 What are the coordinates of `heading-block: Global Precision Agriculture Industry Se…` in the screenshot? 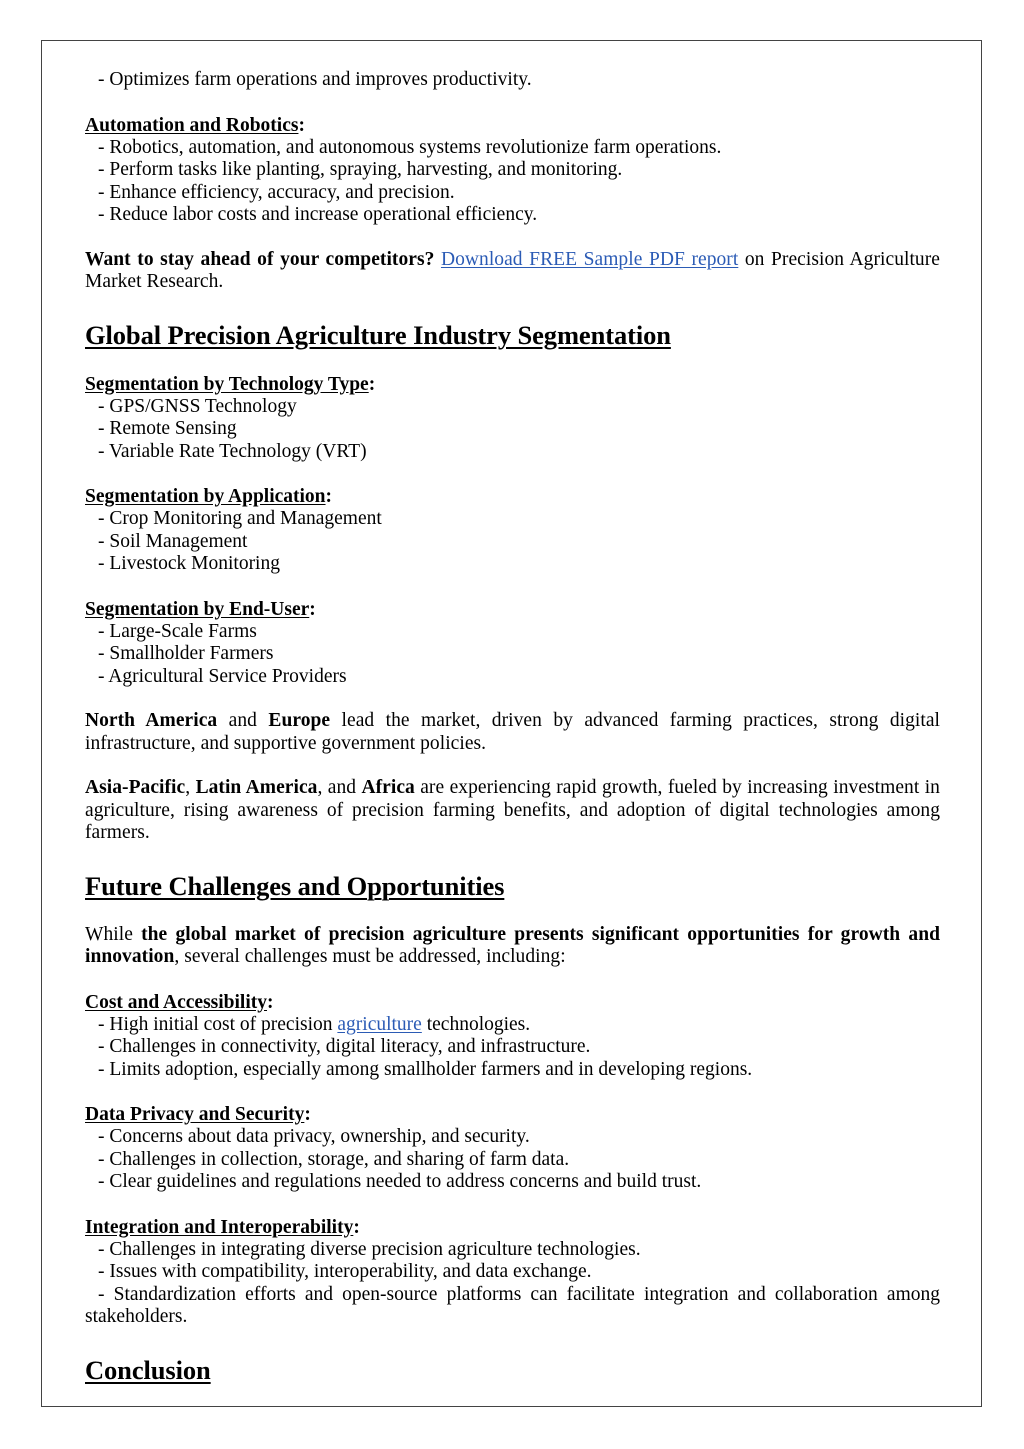 It's located at (512, 335).